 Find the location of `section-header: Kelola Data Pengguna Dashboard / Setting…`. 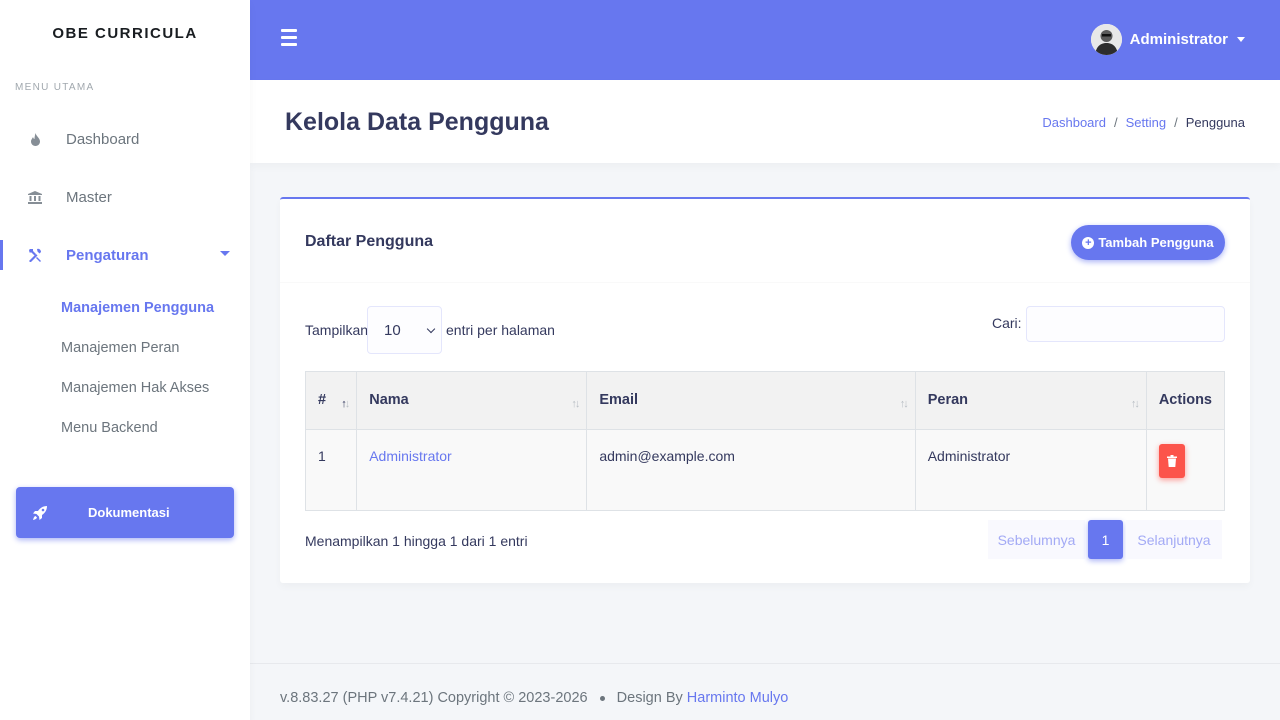

section-header: Kelola Data Pengguna Dashboard / Setting… is located at coordinates (765, 121).